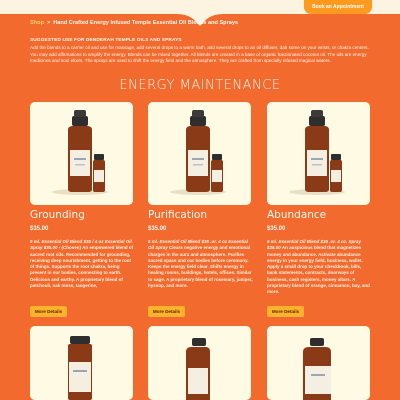 Image resolution: width=400 pixels, height=400 pixels. Describe the element at coordinates (57, 215) in the screenshot. I see `product-name: Grounding` at that location.